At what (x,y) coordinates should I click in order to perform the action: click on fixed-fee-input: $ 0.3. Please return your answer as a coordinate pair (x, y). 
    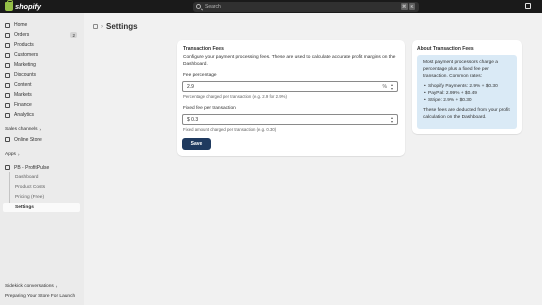
    Looking at the image, I should click on (290, 119).